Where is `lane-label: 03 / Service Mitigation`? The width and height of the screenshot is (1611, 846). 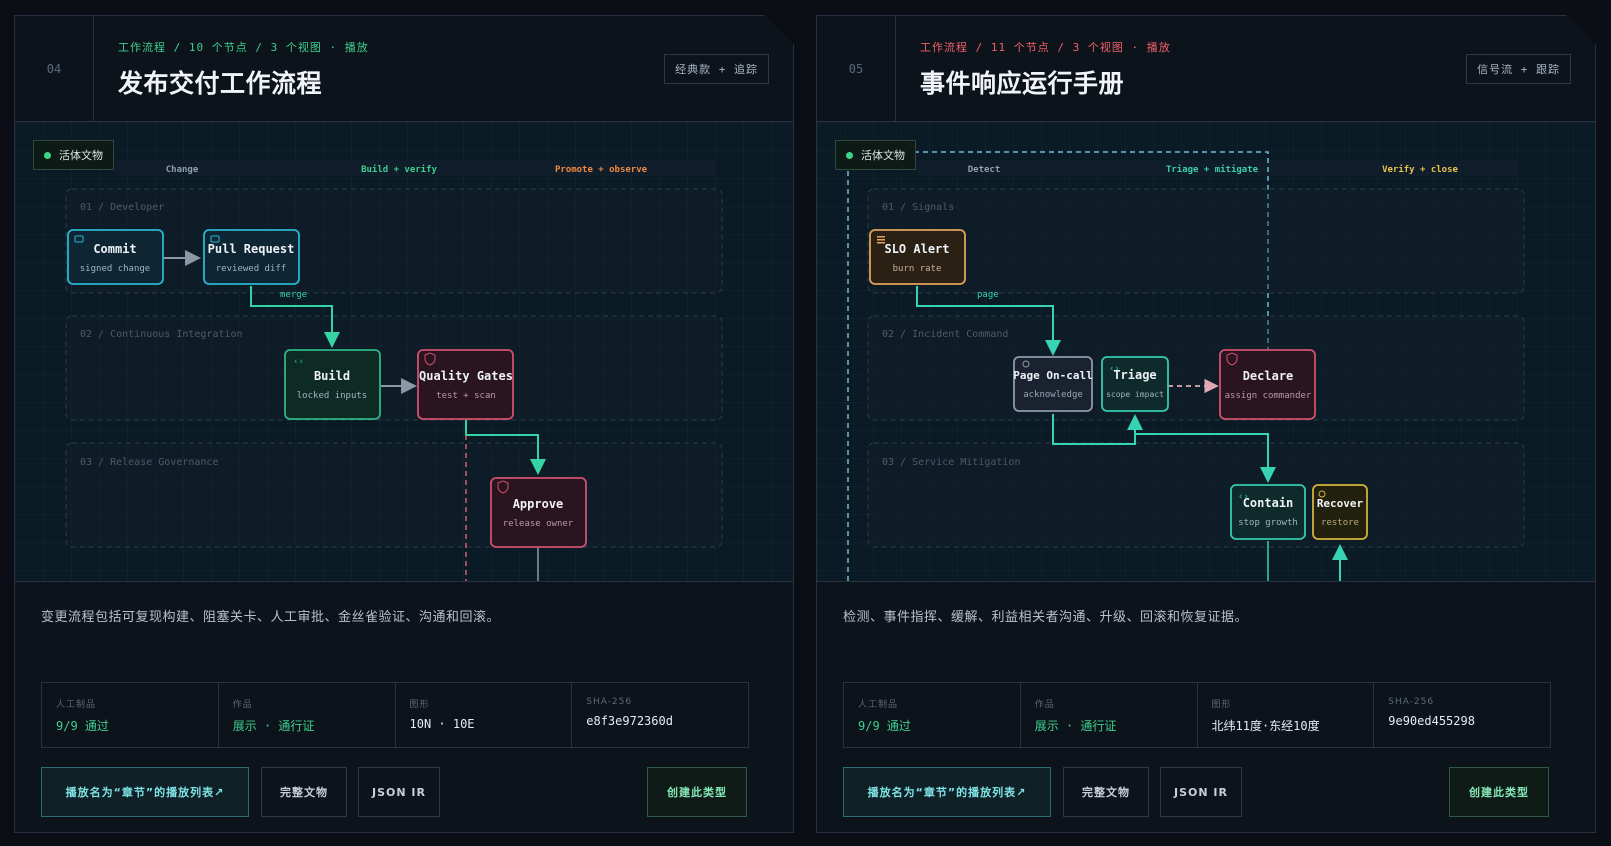 lane-label: 03 / Service Mitigation is located at coordinates (951, 462).